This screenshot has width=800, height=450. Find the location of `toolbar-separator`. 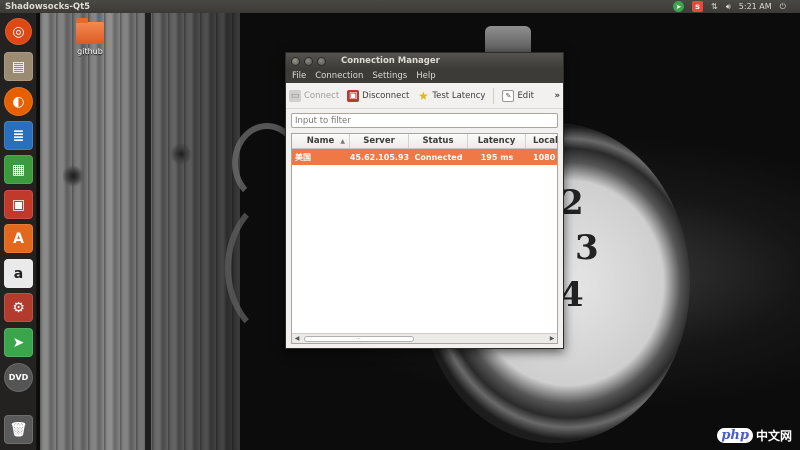

toolbar-separator is located at coordinates (494, 95).